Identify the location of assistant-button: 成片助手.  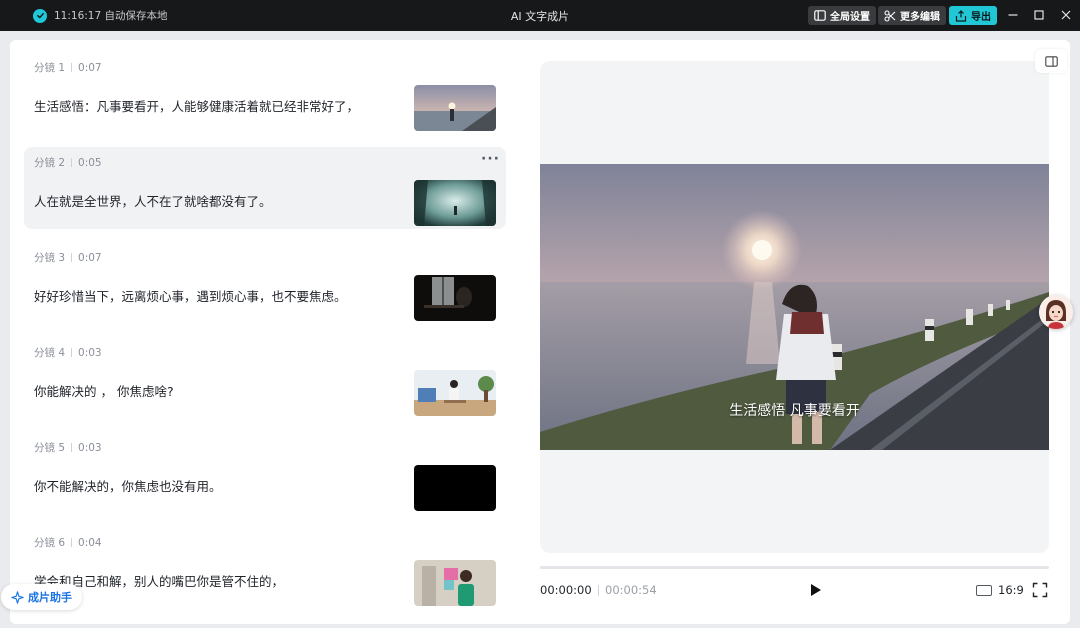
(41, 597).